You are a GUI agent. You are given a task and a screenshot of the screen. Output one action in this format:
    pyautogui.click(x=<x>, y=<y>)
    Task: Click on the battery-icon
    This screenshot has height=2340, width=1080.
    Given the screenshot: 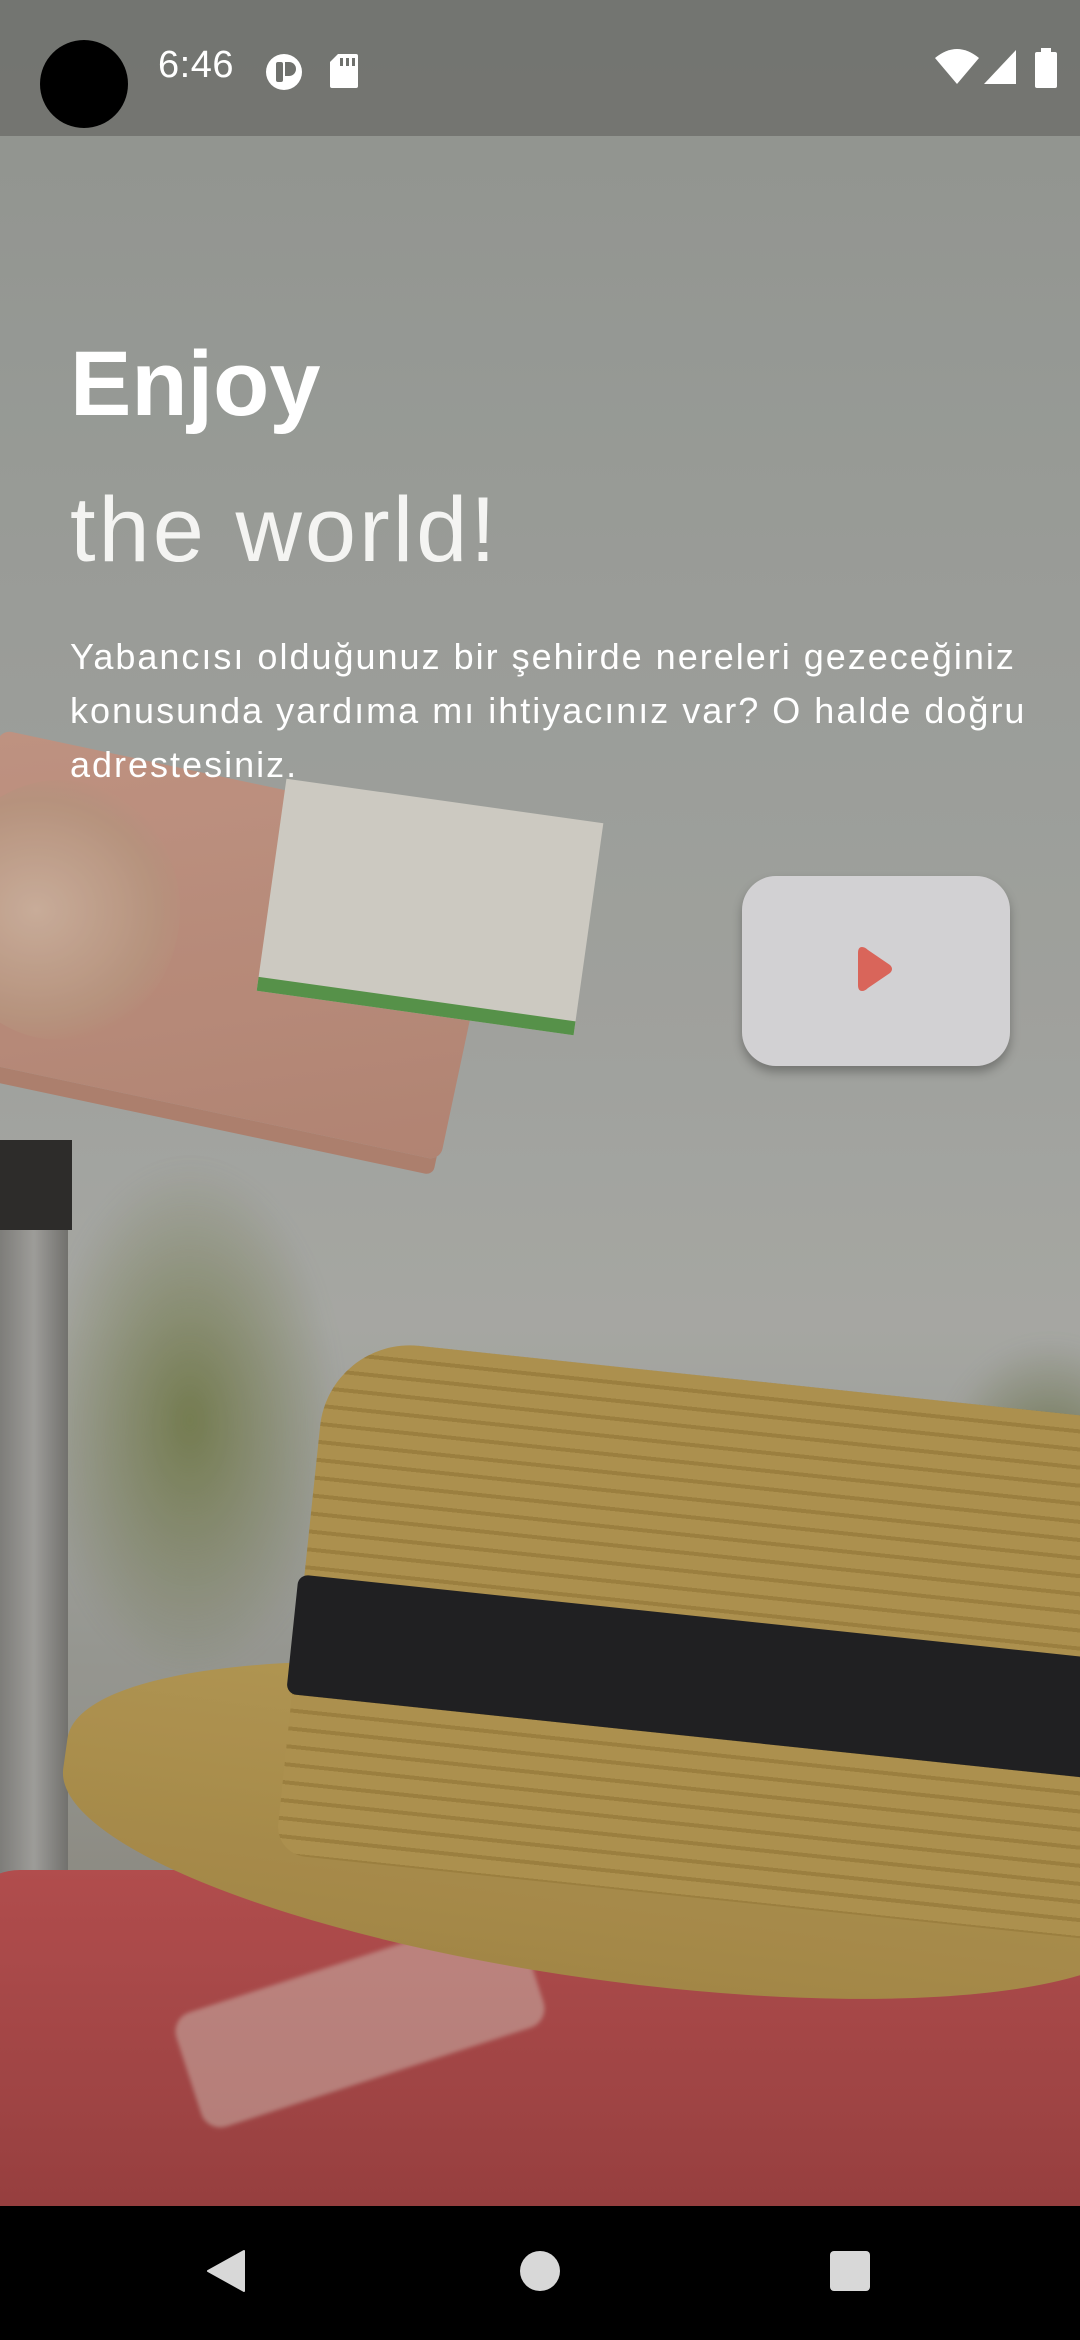 What is the action you would take?
    pyautogui.click(x=1046, y=70)
    